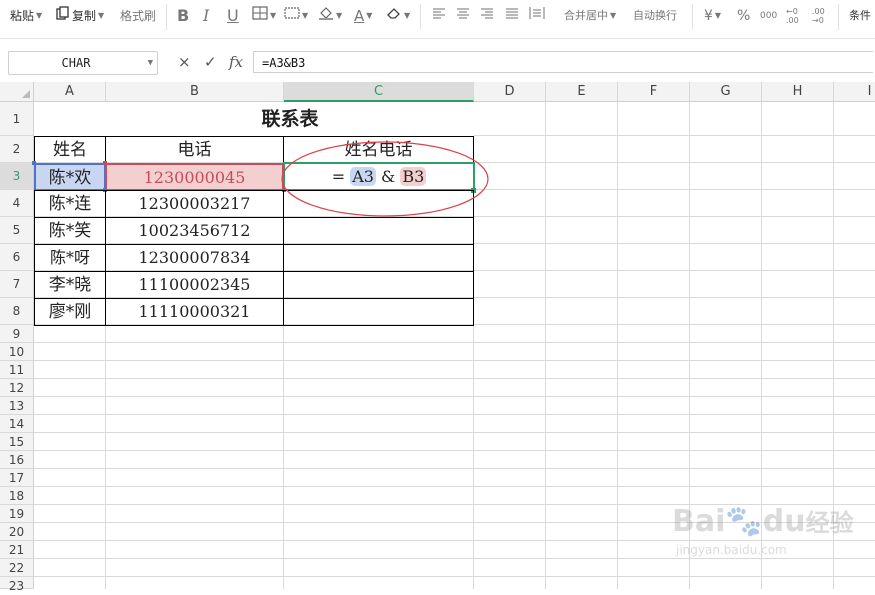 This screenshot has height=595, width=875. I want to click on percent-icon: %, so click(744, 16).